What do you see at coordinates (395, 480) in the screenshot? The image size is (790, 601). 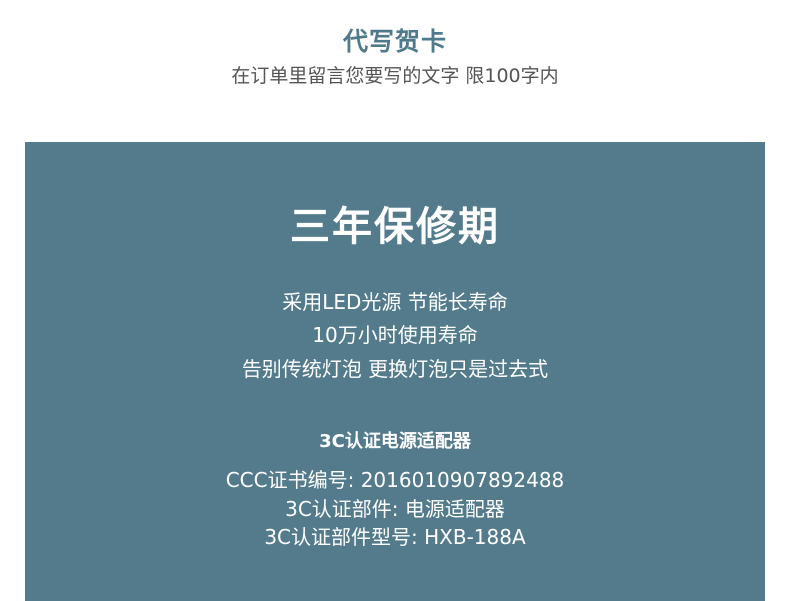 I see `certificate-number: CCC证书编号: 2016010907892488` at bounding box center [395, 480].